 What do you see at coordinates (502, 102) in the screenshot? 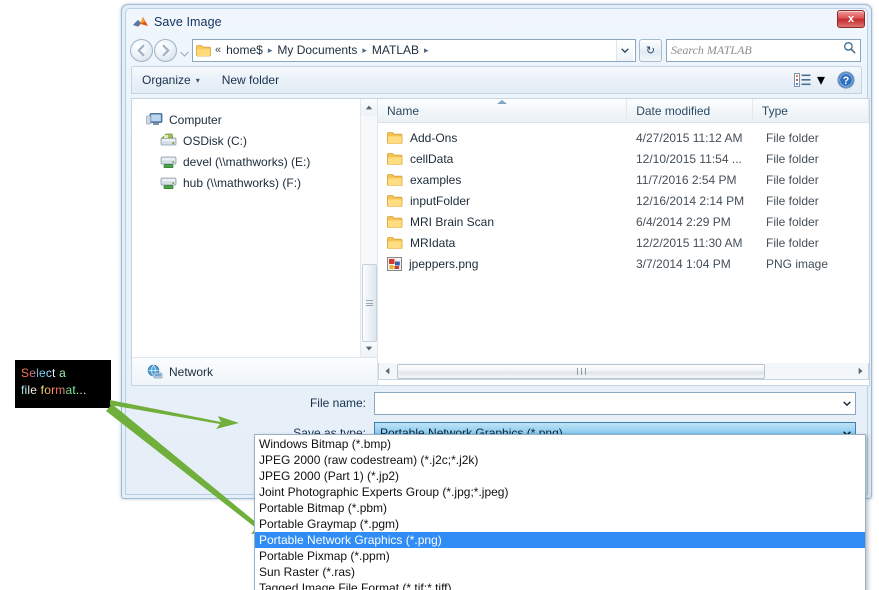
I see `sort-ascending-icon` at bounding box center [502, 102].